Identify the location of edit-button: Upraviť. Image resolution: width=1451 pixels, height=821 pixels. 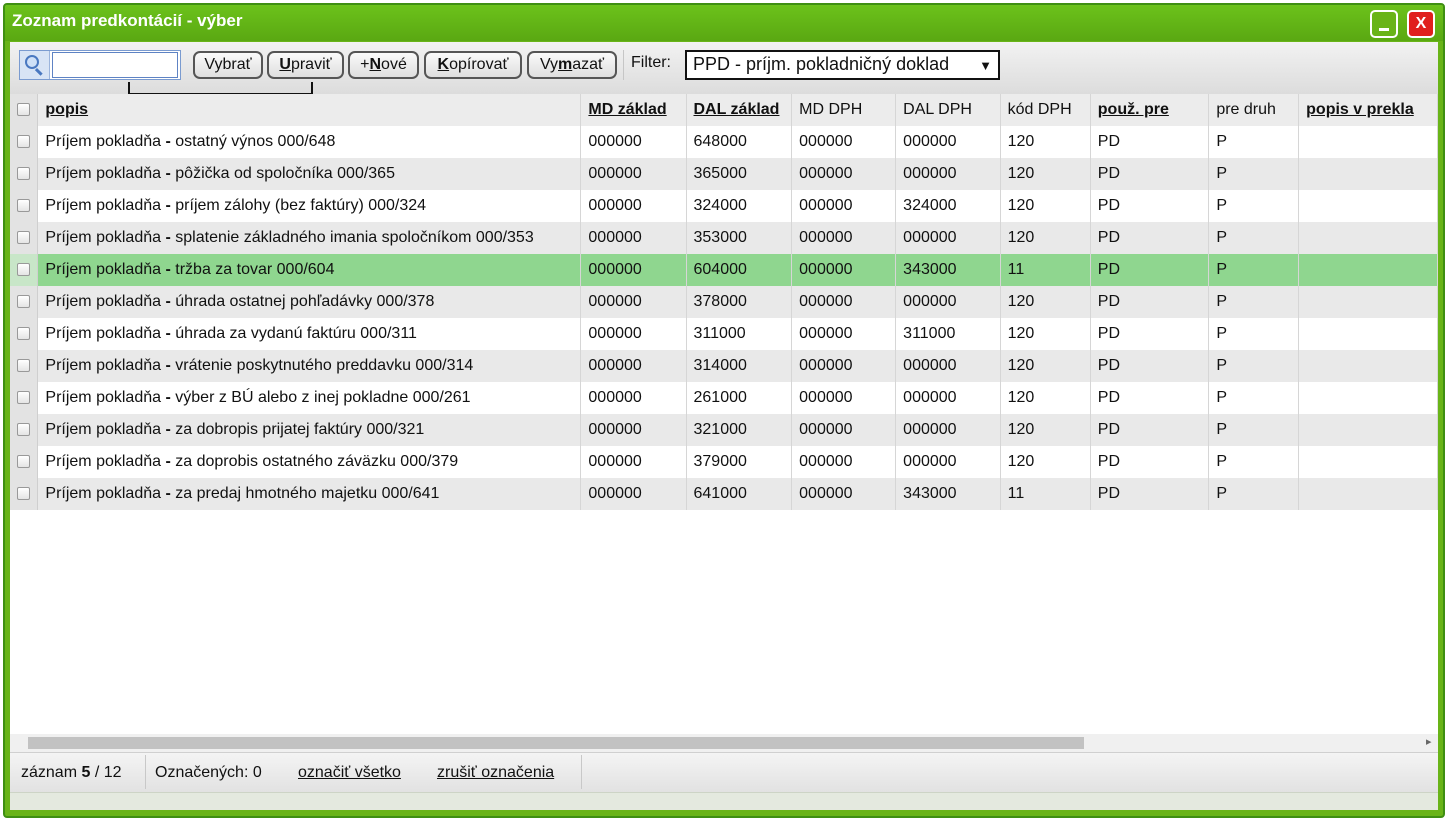
(305, 65).